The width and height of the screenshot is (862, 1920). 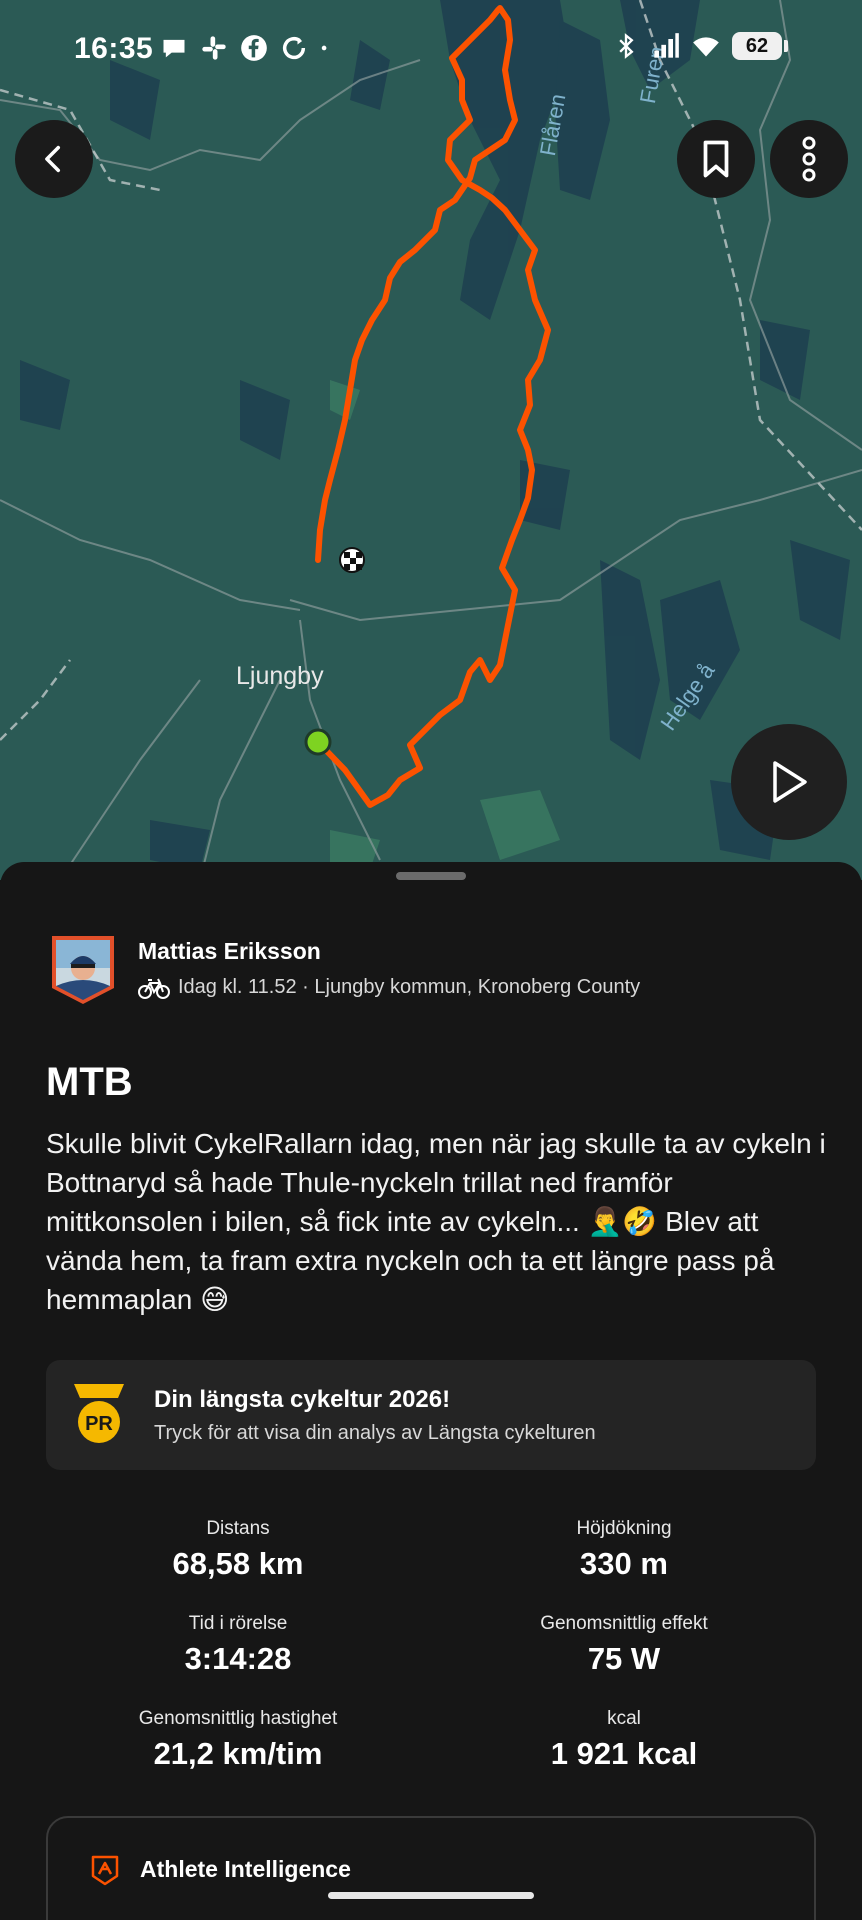 What do you see at coordinates (706, 47) in the screenshot?
I see `wifi-icon` at bounding box center [706, 47].